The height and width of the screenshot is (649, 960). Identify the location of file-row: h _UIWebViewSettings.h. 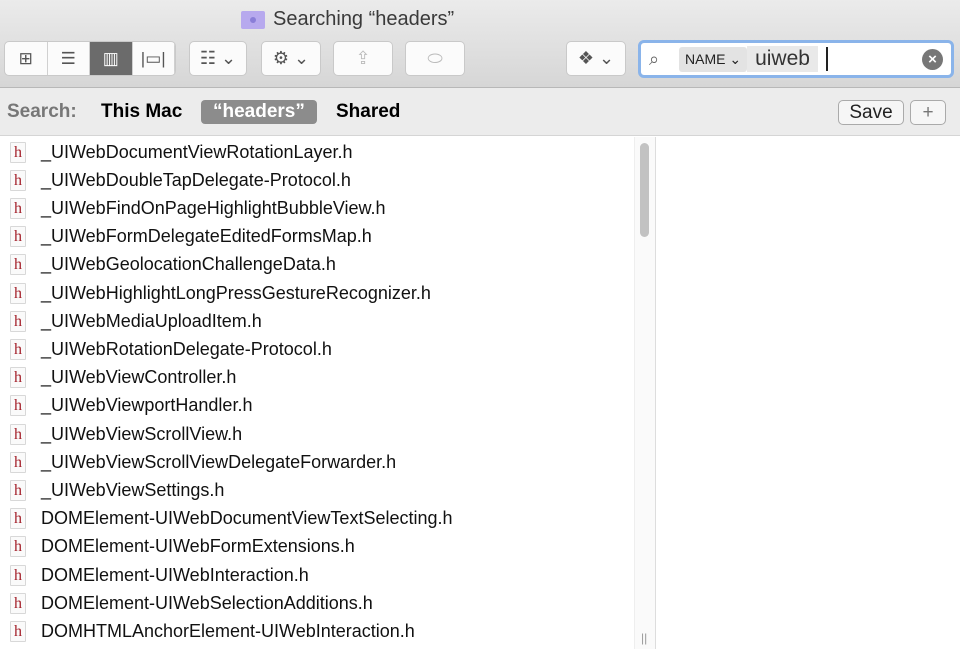
(112, 490).